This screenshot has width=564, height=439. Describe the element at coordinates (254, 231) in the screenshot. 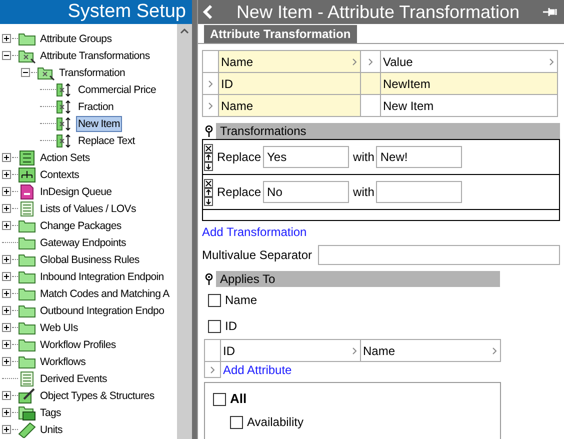

I see `add-transformation-link: Add Transformation` at that location.